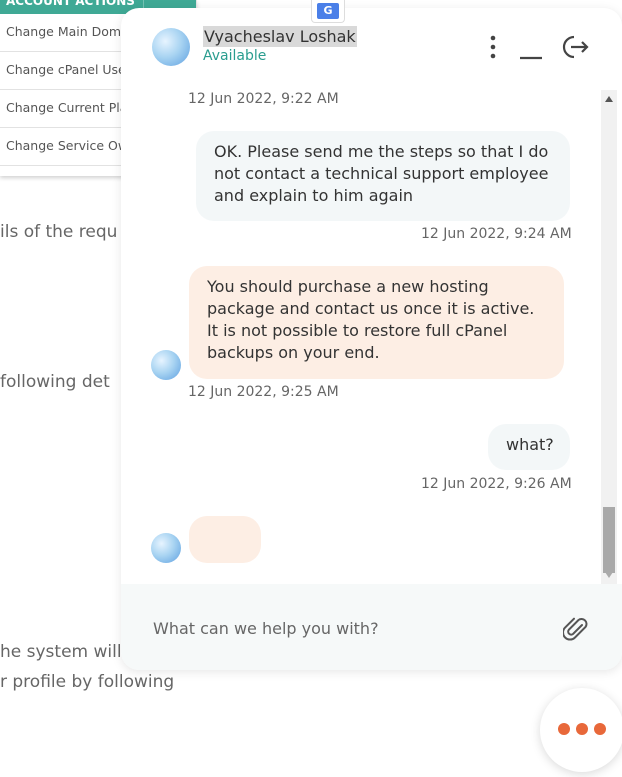 This screenshot has height=777, width=622. I want to click on scroll-down-arrow, so click(609, 575).